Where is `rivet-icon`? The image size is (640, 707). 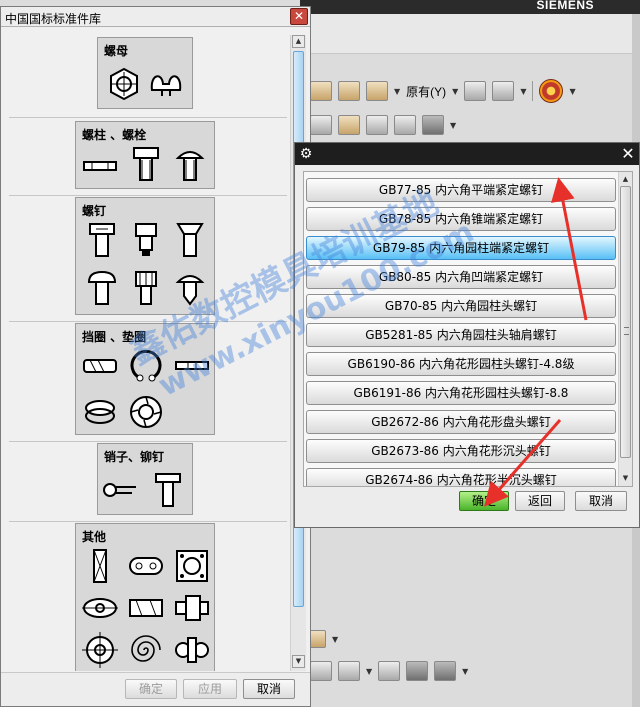
rivet-icon is located at coordinates (168, 490).